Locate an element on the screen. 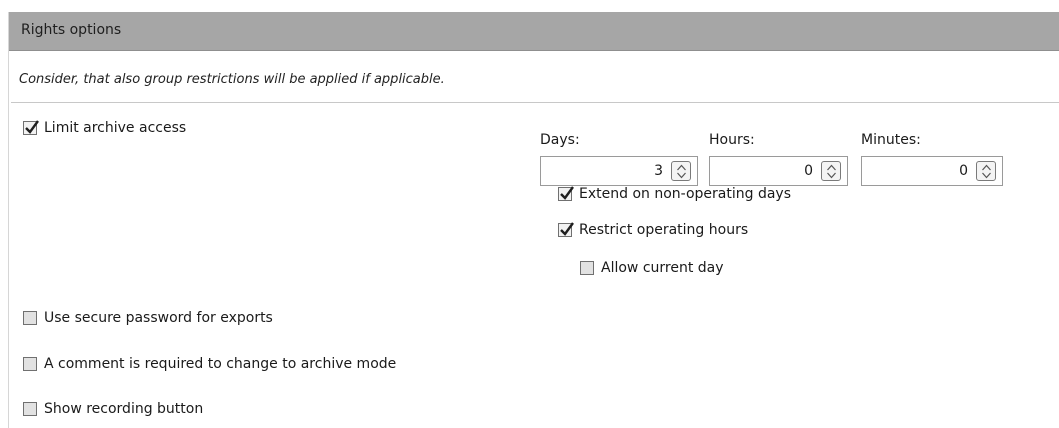  limit-archive-access-checkbox: Limit archive access is located at coordinates (104, 128).